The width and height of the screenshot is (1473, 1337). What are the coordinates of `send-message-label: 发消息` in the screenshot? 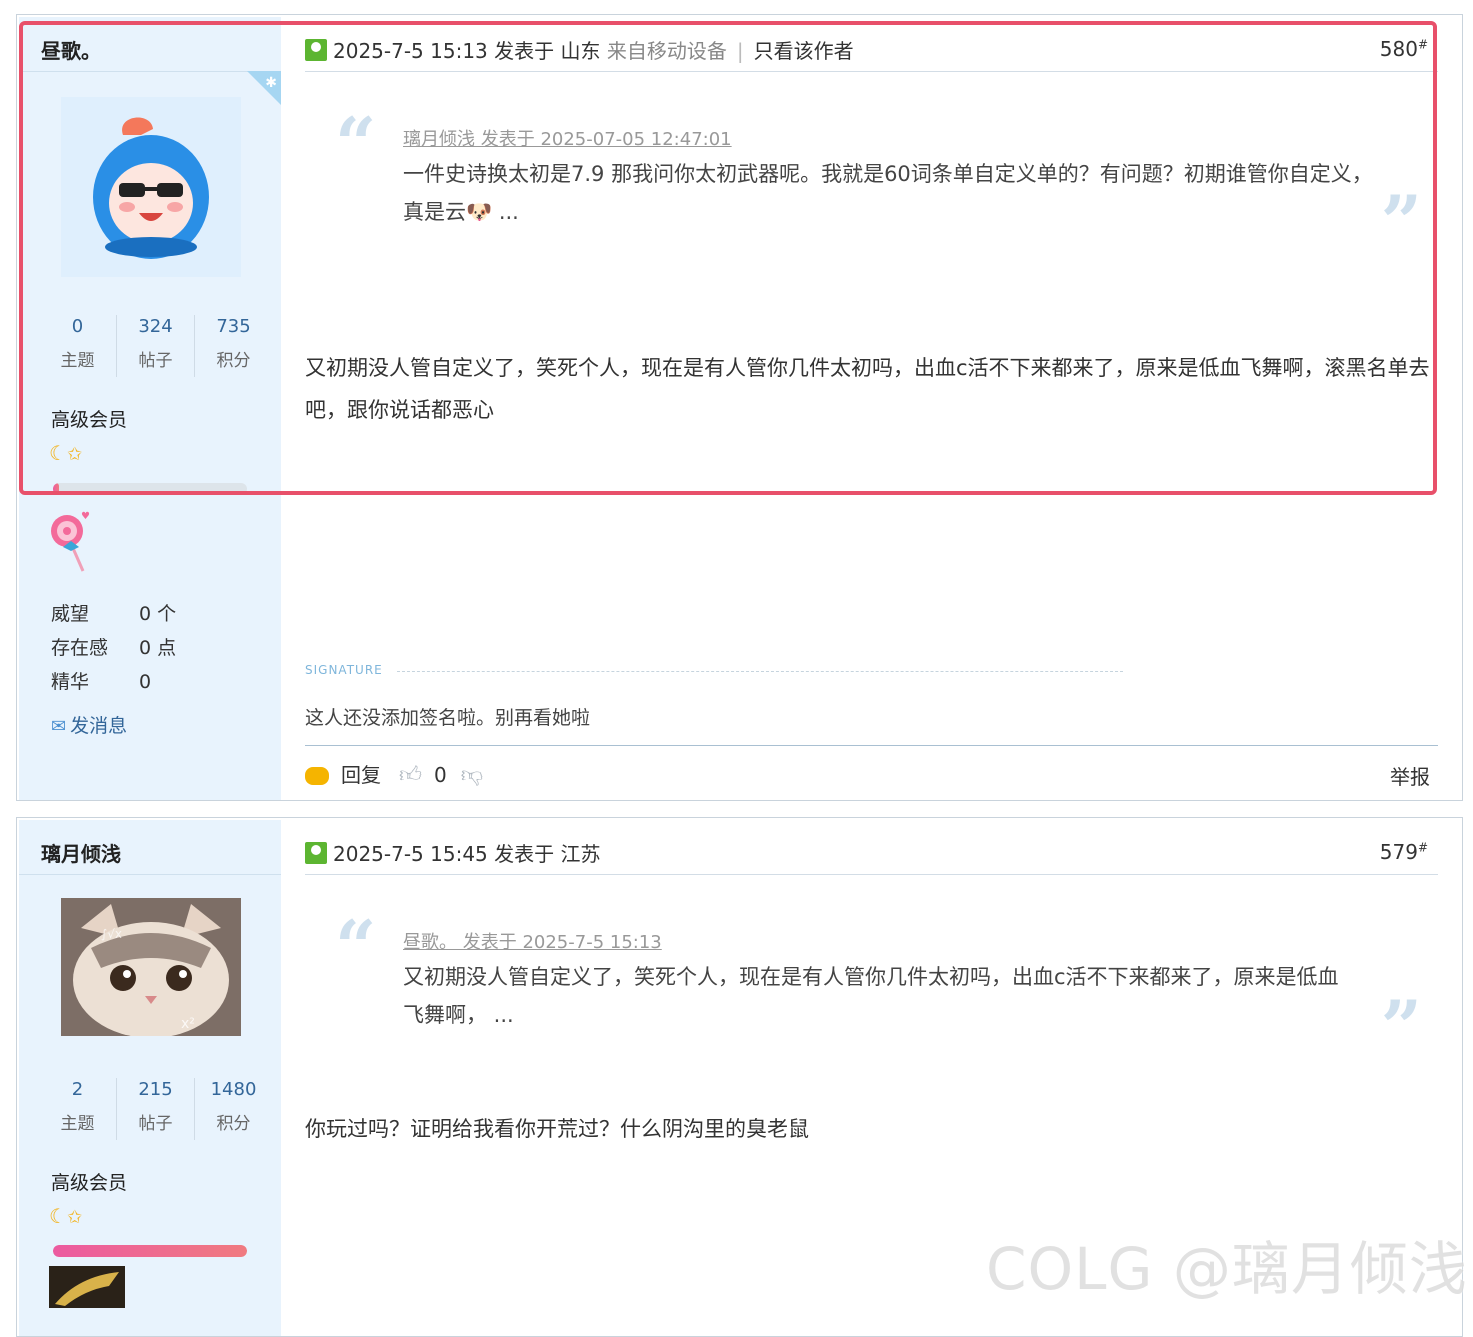 It's located at (99, 726).